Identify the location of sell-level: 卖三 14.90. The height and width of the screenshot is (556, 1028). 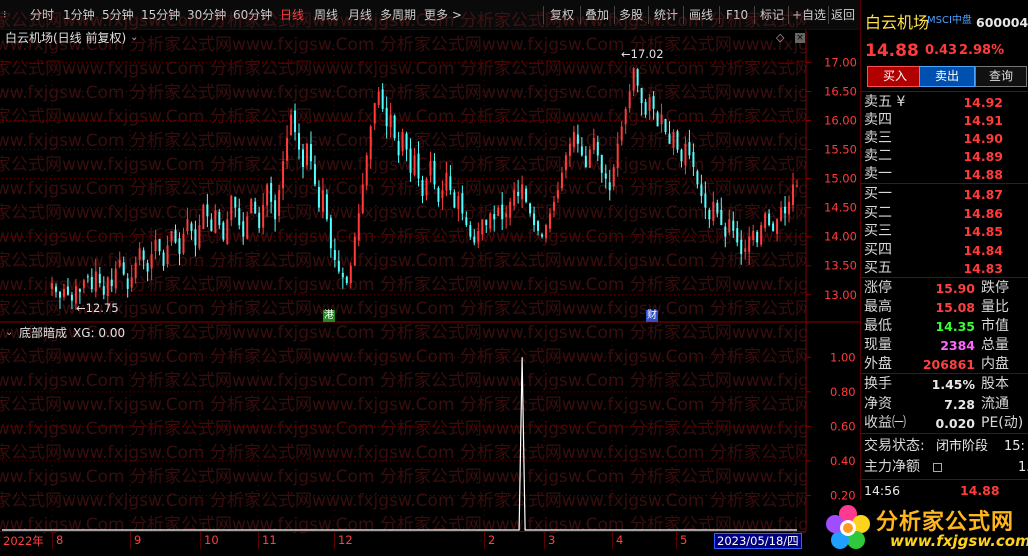
(944, 138).